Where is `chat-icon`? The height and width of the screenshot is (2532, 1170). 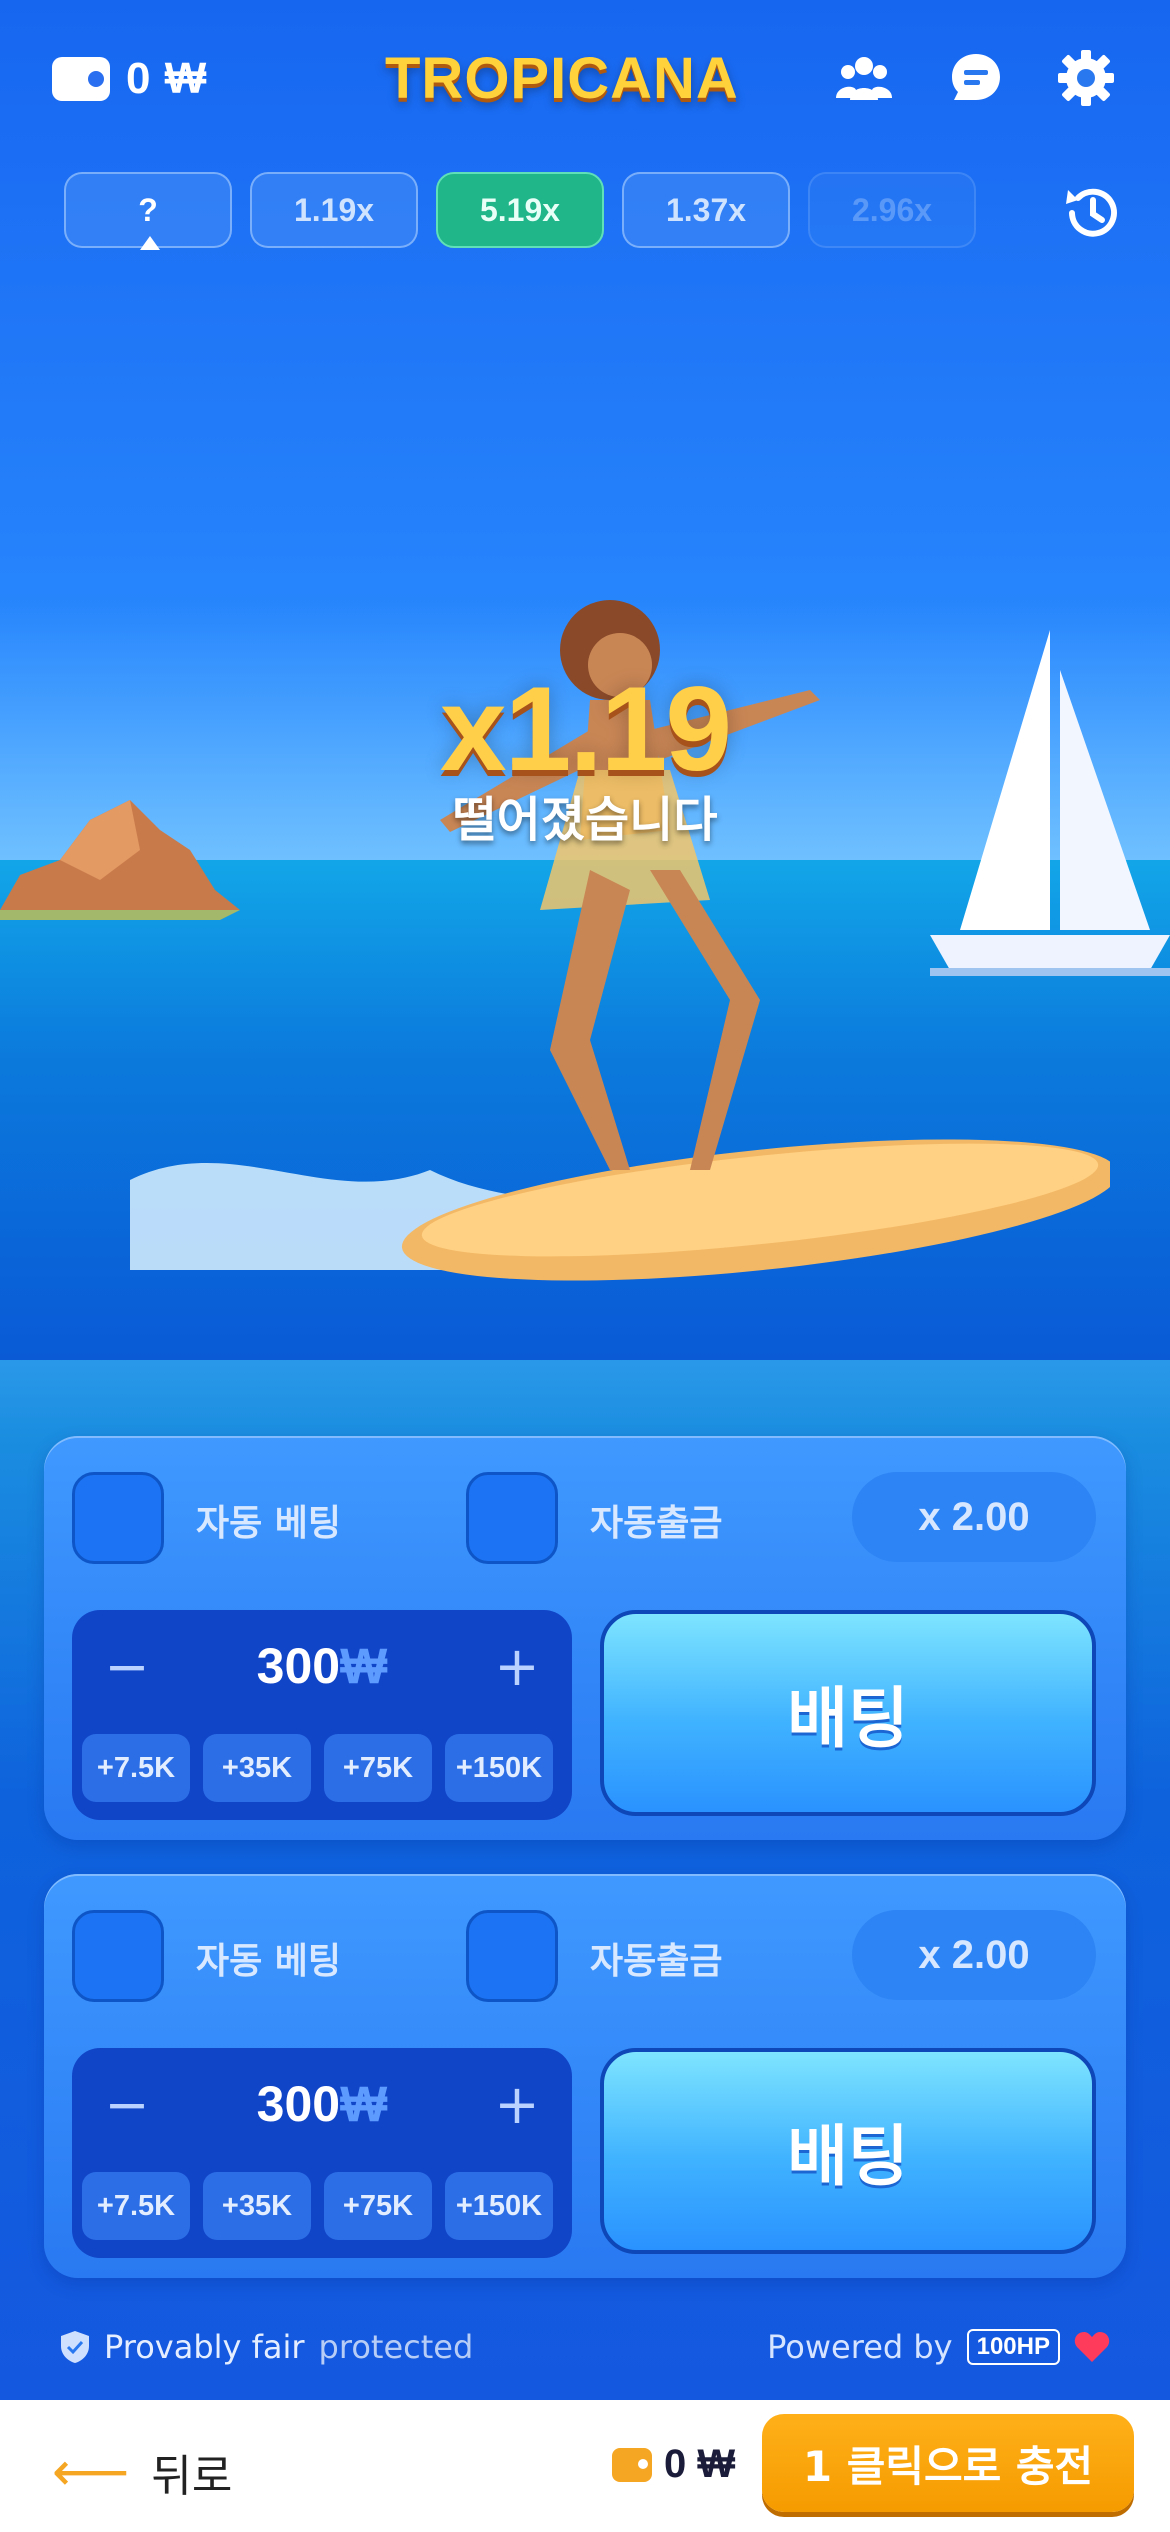
chat-icon is located at coordinates (976, 78).